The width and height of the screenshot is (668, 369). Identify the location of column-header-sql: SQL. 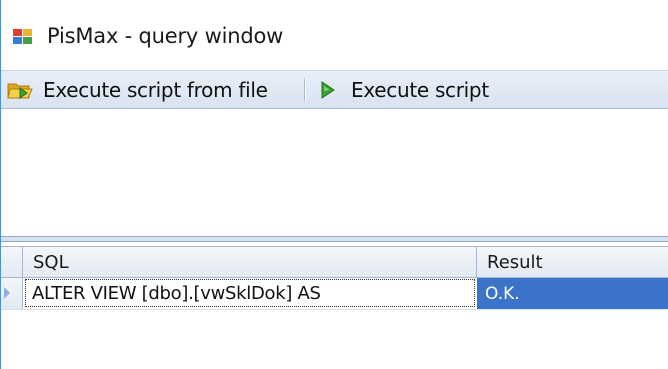
(250, 262).